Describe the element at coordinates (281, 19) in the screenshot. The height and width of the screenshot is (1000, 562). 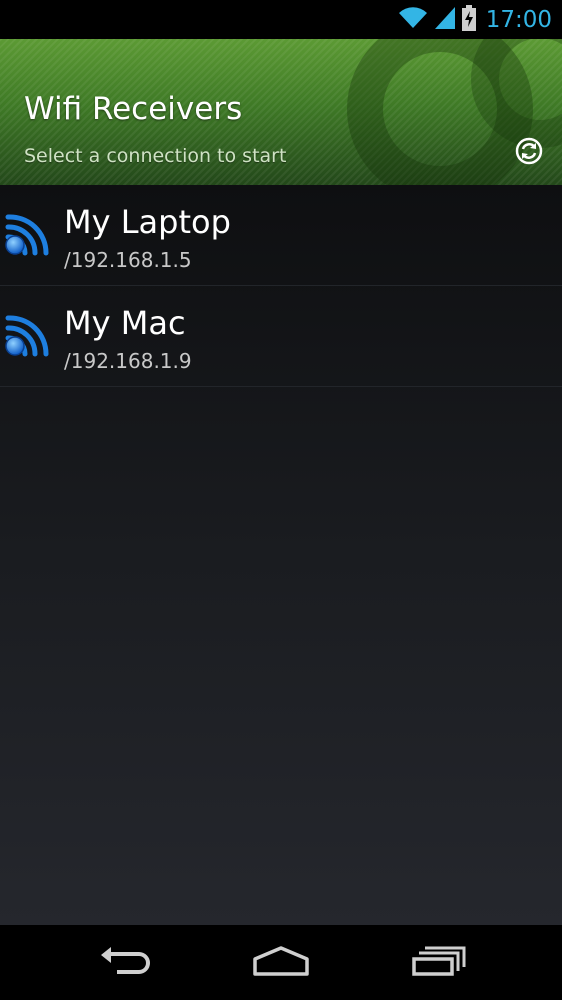
I see `status-bar: 17:00` at that location.